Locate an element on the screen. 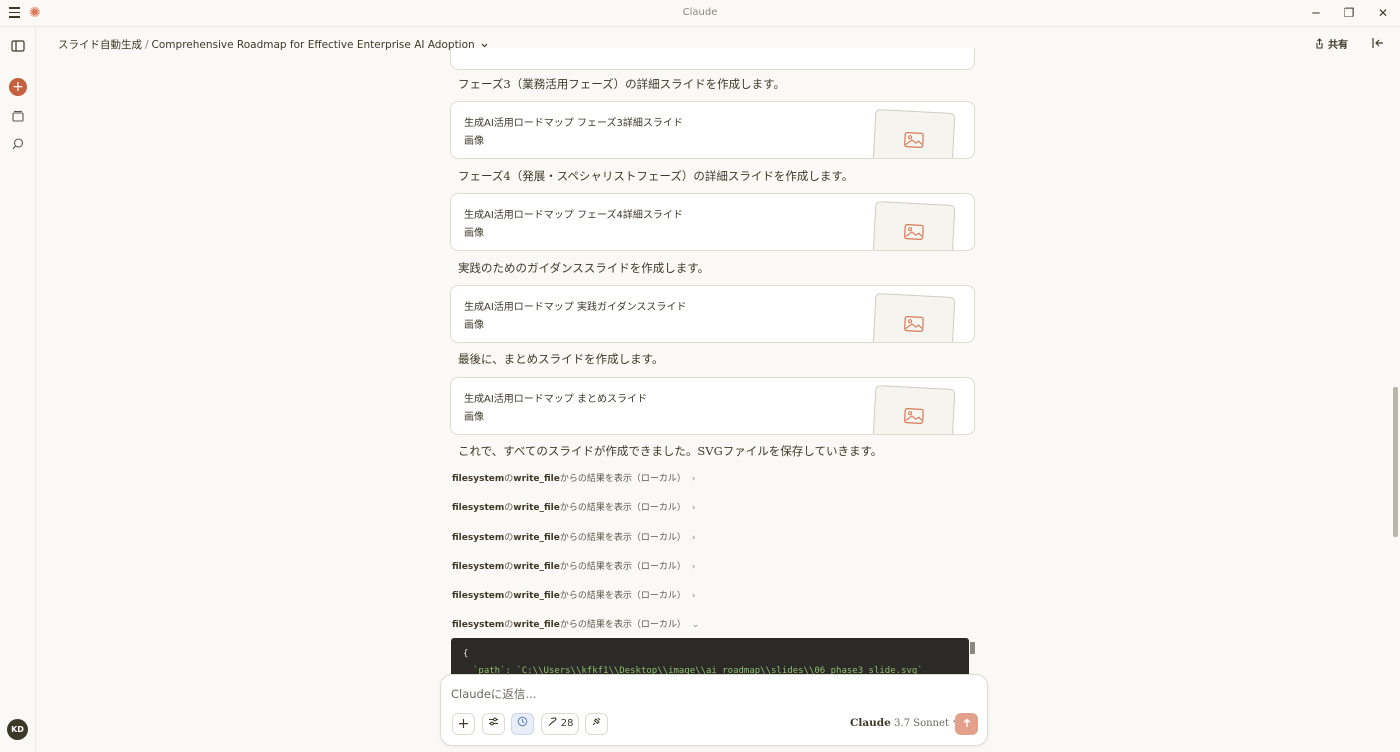 This screenshot has height=752, width=1400. message-composer: + 28 Claude 3.7 Sonnet is located at coordinates (714, 710).